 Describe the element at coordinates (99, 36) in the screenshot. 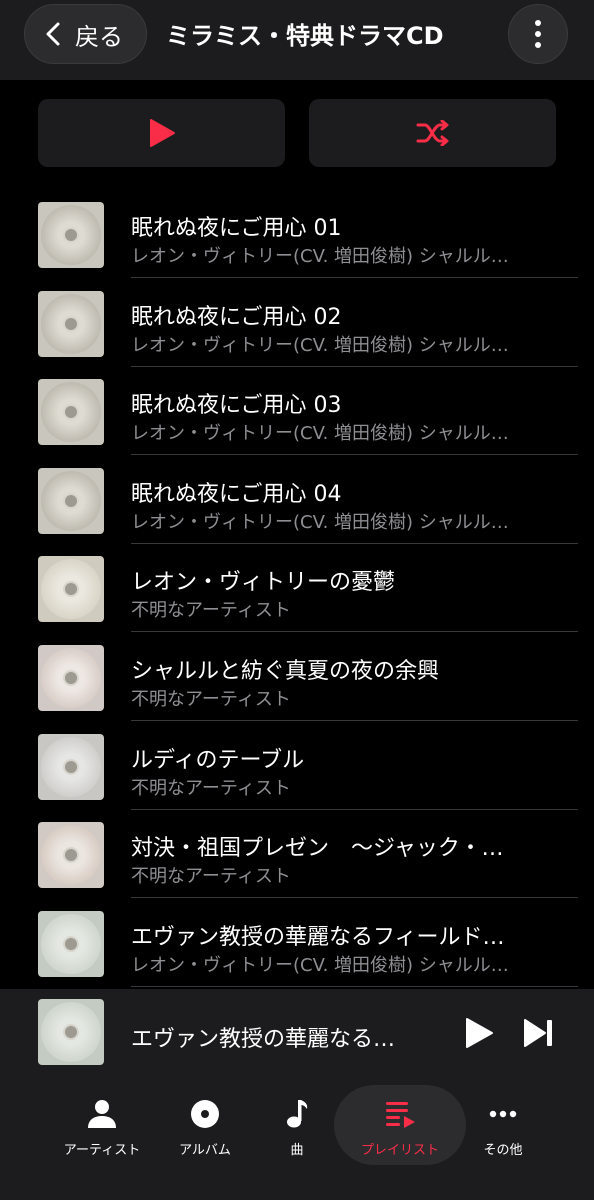

I see `back-label: 戻る` at that location.